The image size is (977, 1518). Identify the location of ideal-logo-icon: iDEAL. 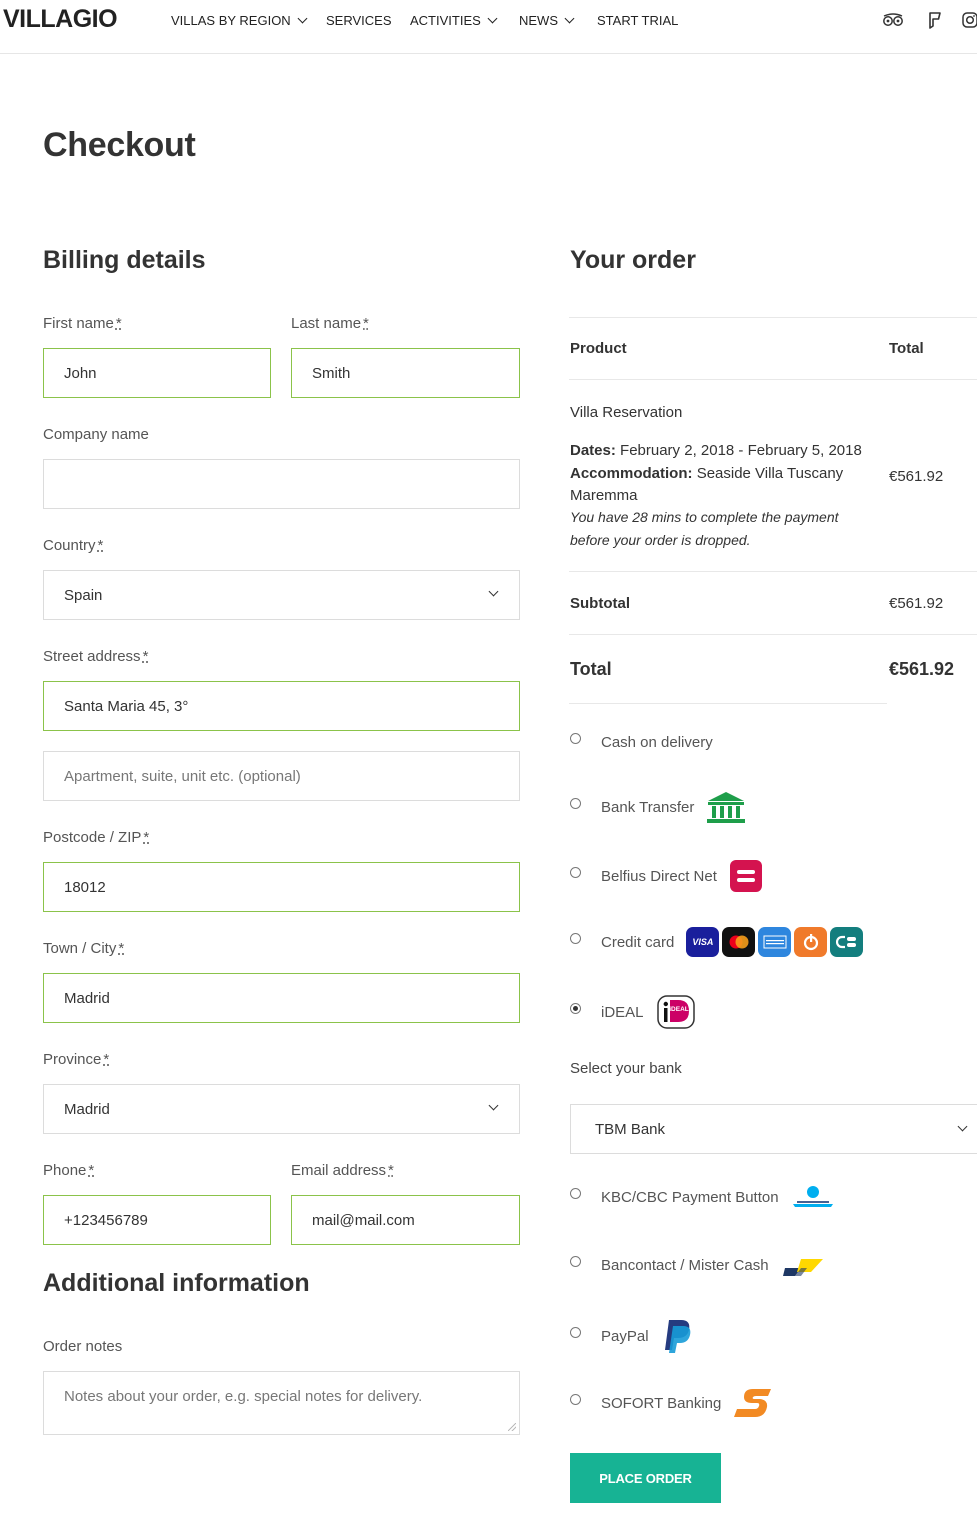
(675, 1012).